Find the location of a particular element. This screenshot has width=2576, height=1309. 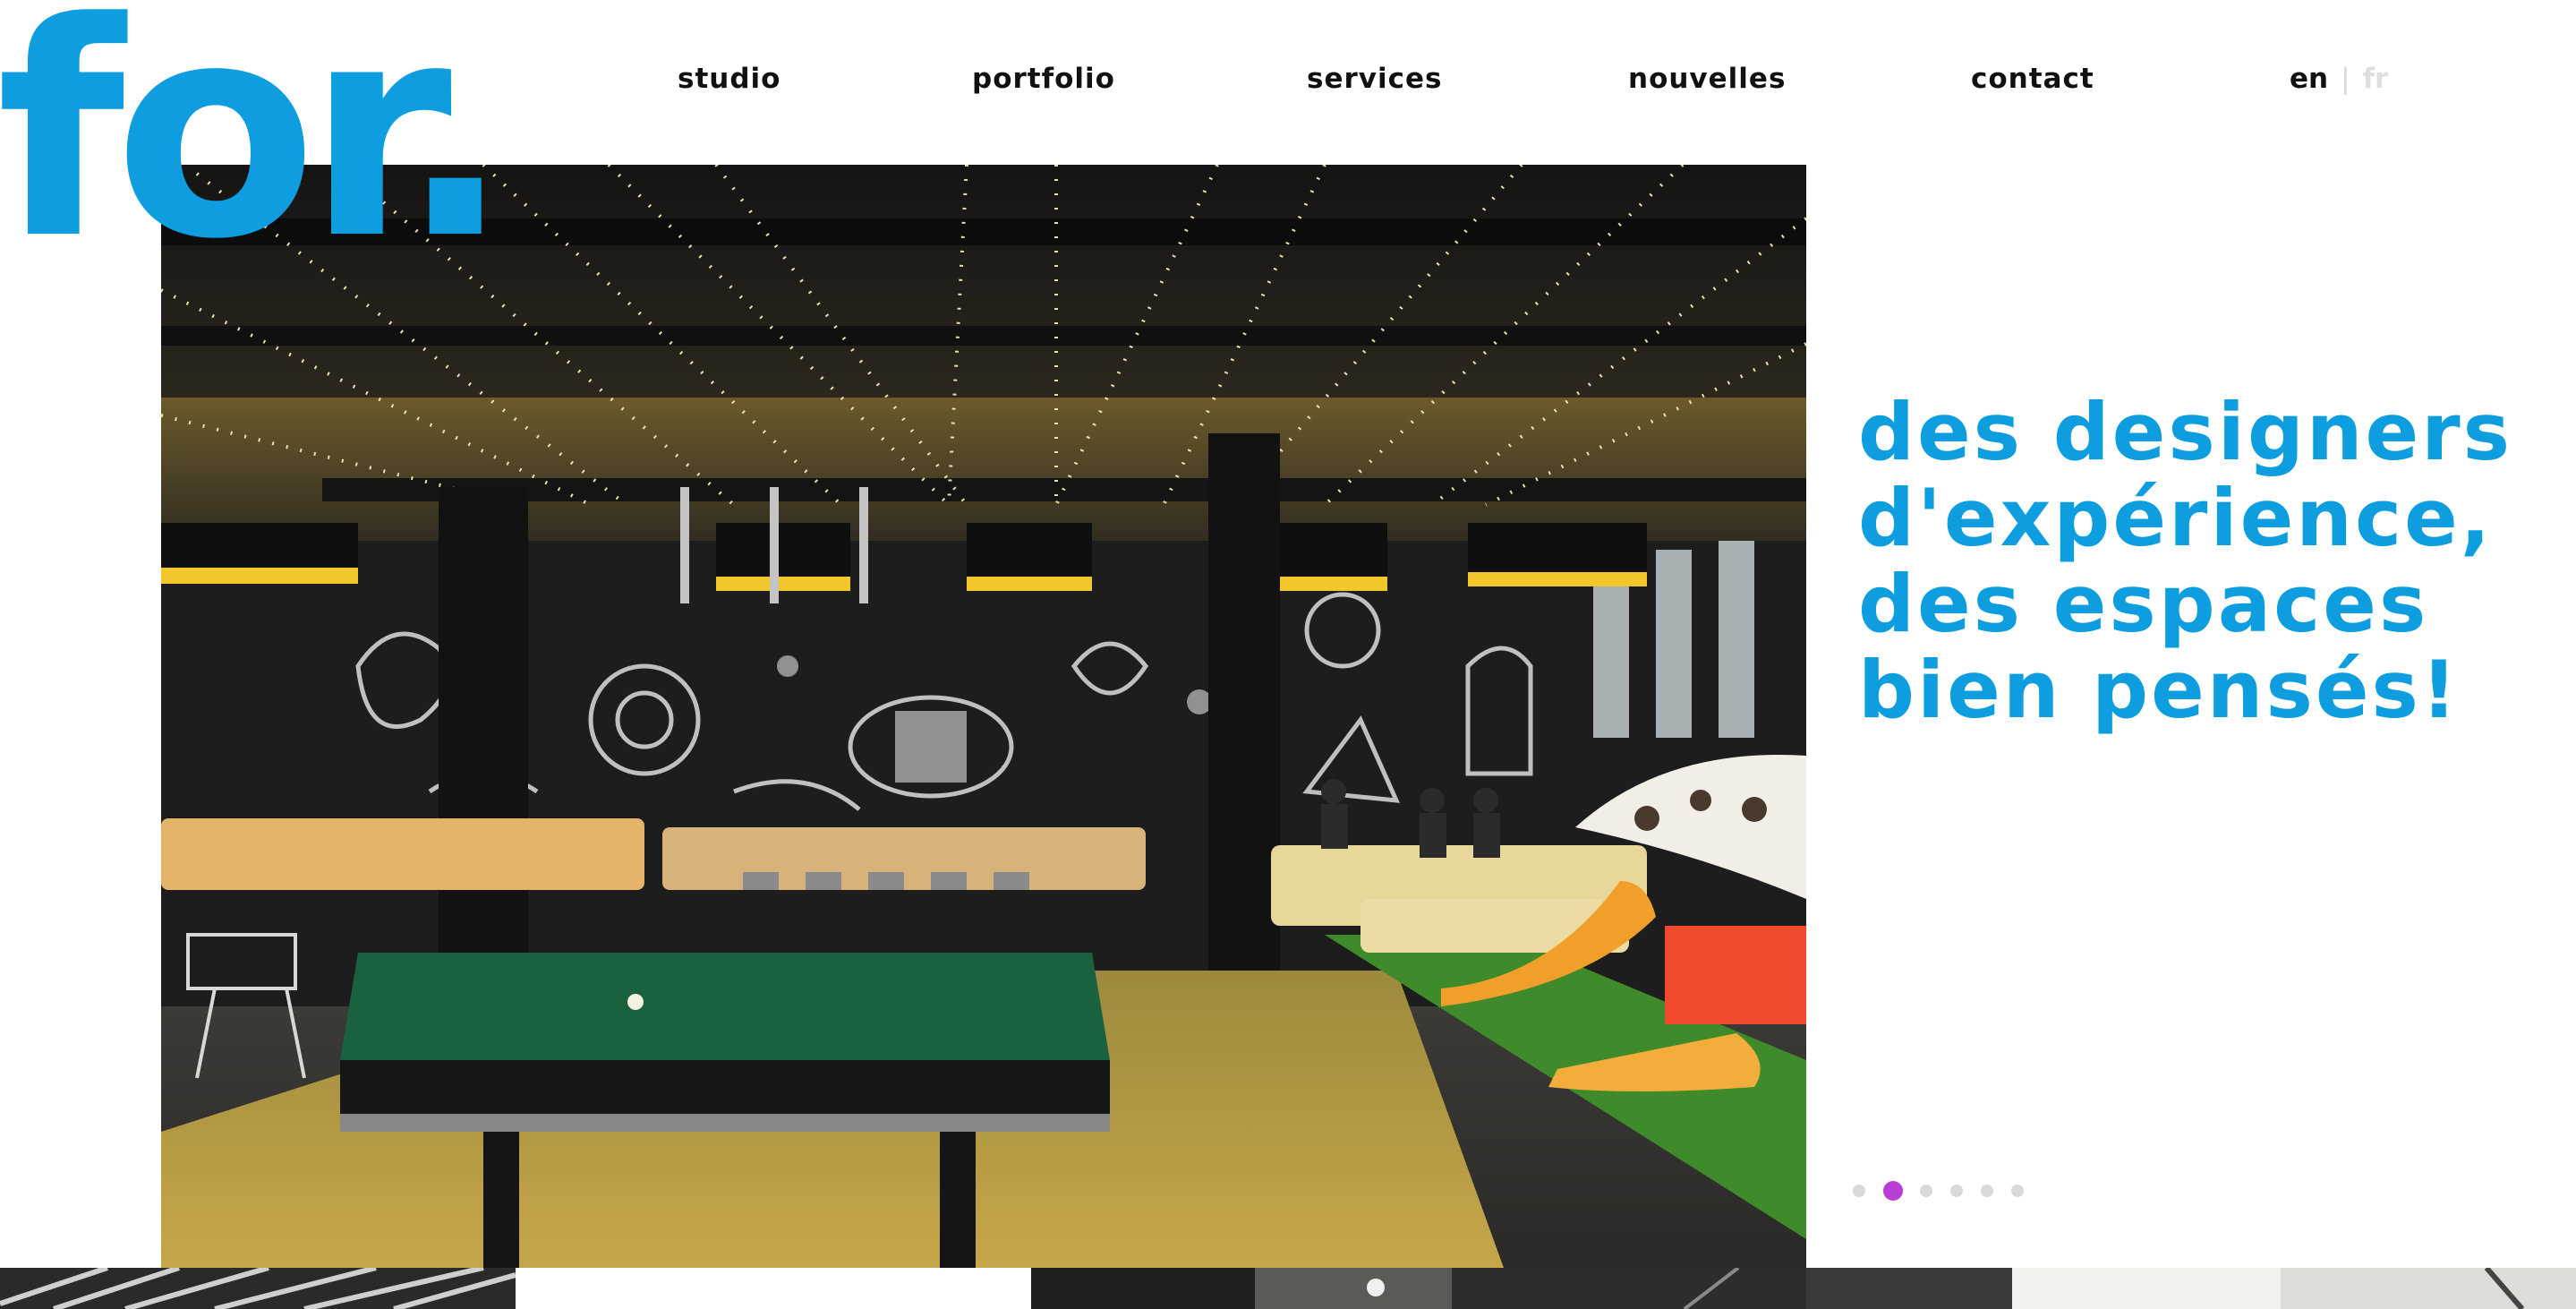

thumbnail-4-image is located at coordinates (1629, 1288).